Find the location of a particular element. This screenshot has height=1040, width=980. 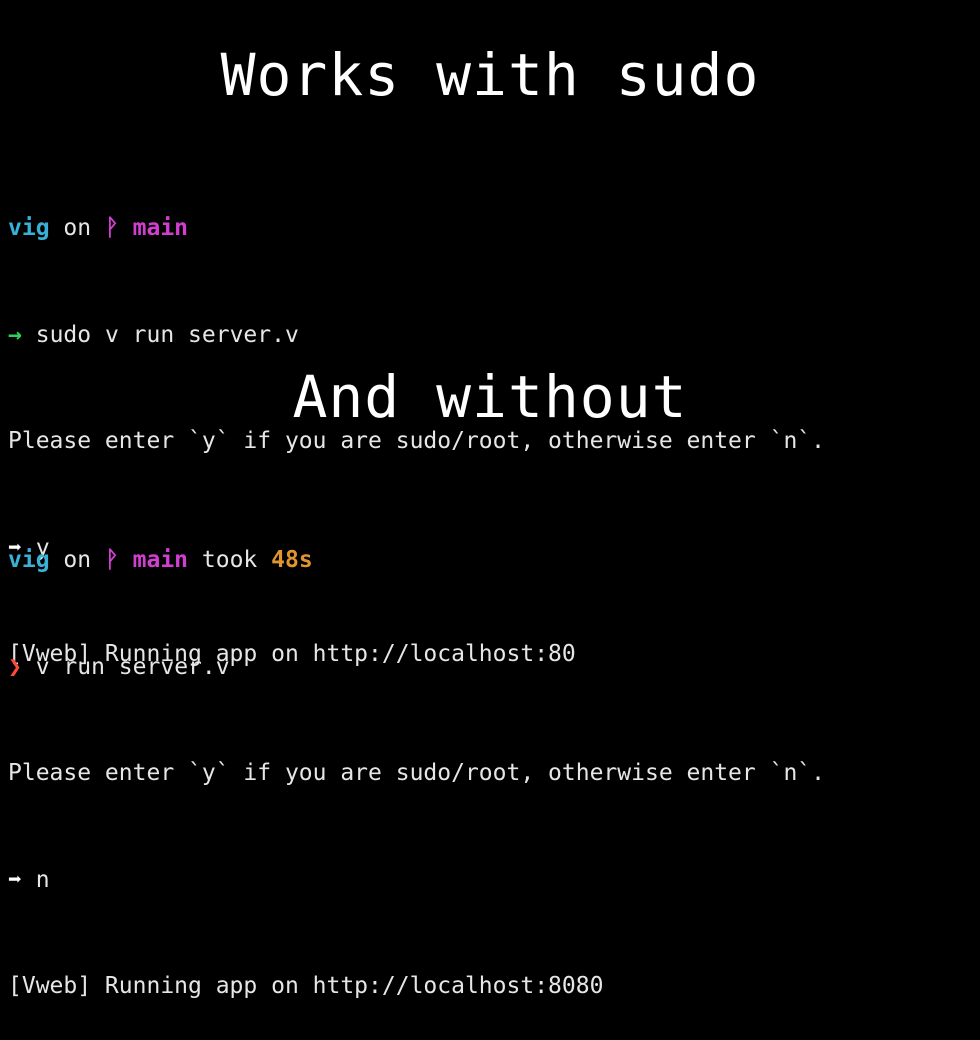

prompt-arrow-icon: → is located at coordinates (15, 334).